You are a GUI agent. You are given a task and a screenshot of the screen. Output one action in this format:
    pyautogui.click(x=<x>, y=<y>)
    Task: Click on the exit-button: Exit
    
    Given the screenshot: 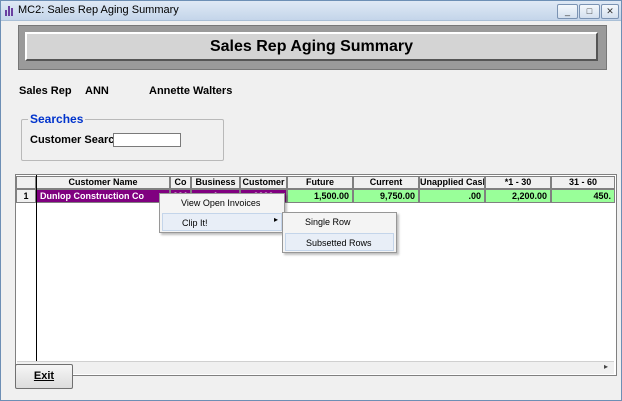 What is the action you would take?
    pyautogui.click(x=44, y=376)
    